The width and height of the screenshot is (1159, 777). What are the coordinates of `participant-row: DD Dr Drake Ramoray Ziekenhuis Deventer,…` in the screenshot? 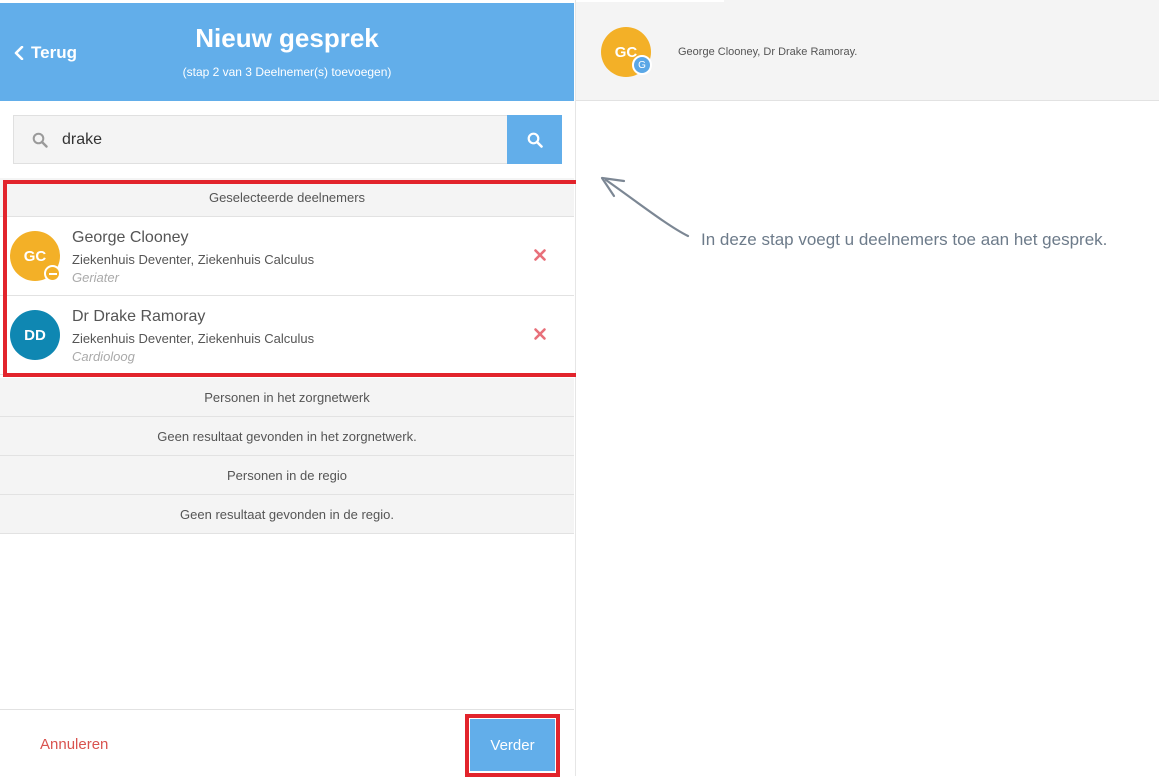 It's located at (287, 335).